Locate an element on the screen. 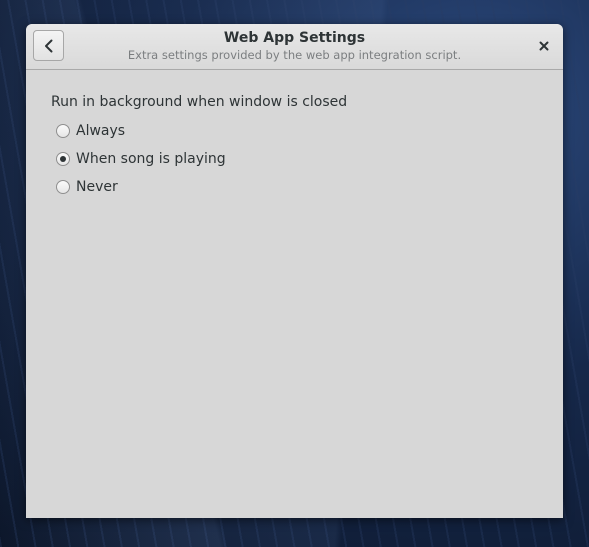  radio-label-always: Always is located at coordinates (100, 131).